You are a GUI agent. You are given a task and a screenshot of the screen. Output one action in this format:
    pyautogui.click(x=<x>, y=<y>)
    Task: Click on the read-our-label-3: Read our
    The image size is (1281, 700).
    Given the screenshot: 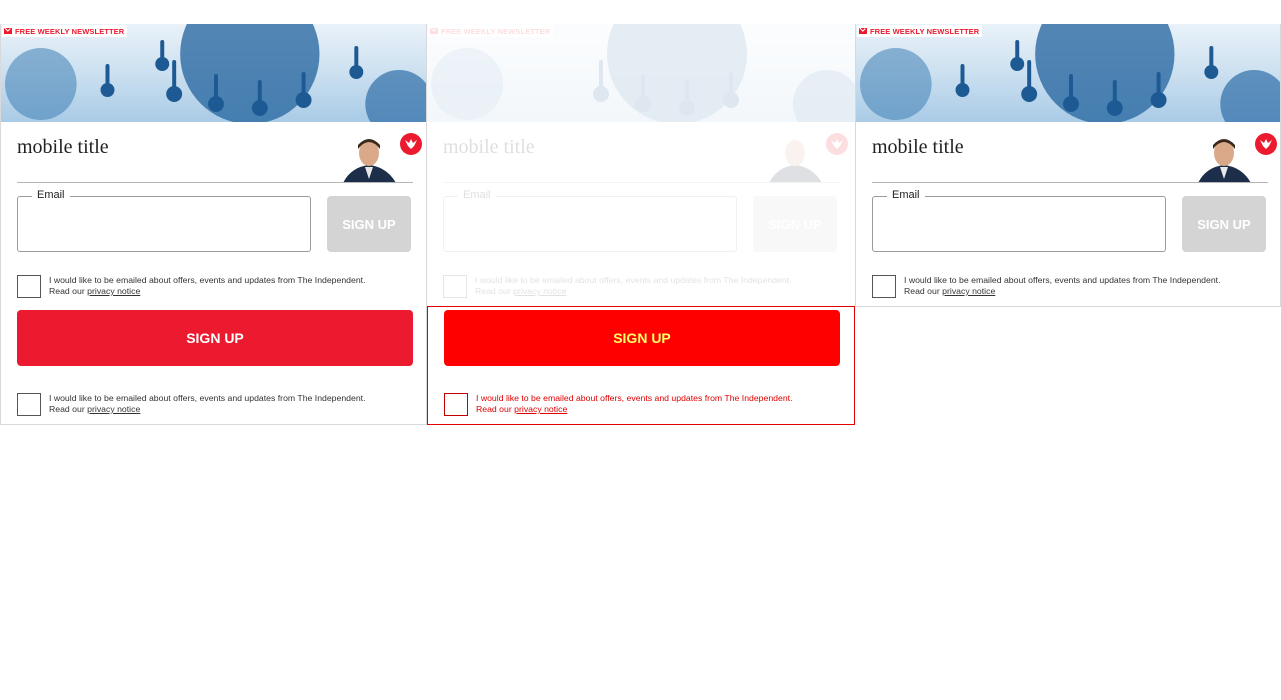 What is the action you would take?
    pyautogui.click(x=922, y=291)
    